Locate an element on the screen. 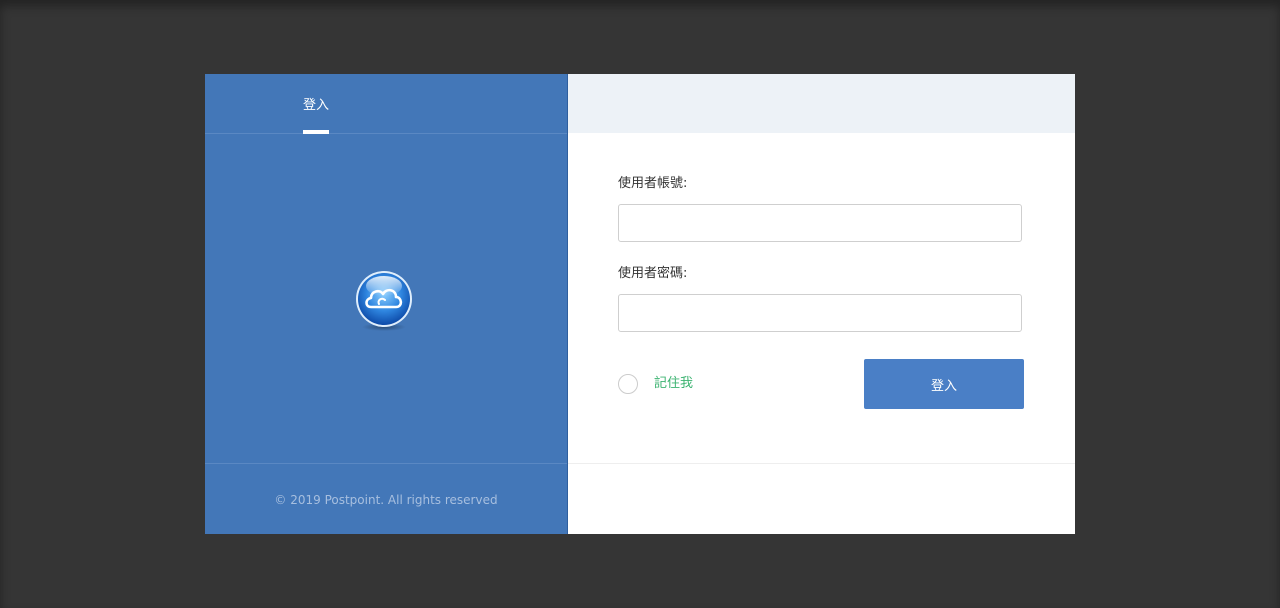 The image size is (1280, 608). right-header is located at coordinates (821, 103).